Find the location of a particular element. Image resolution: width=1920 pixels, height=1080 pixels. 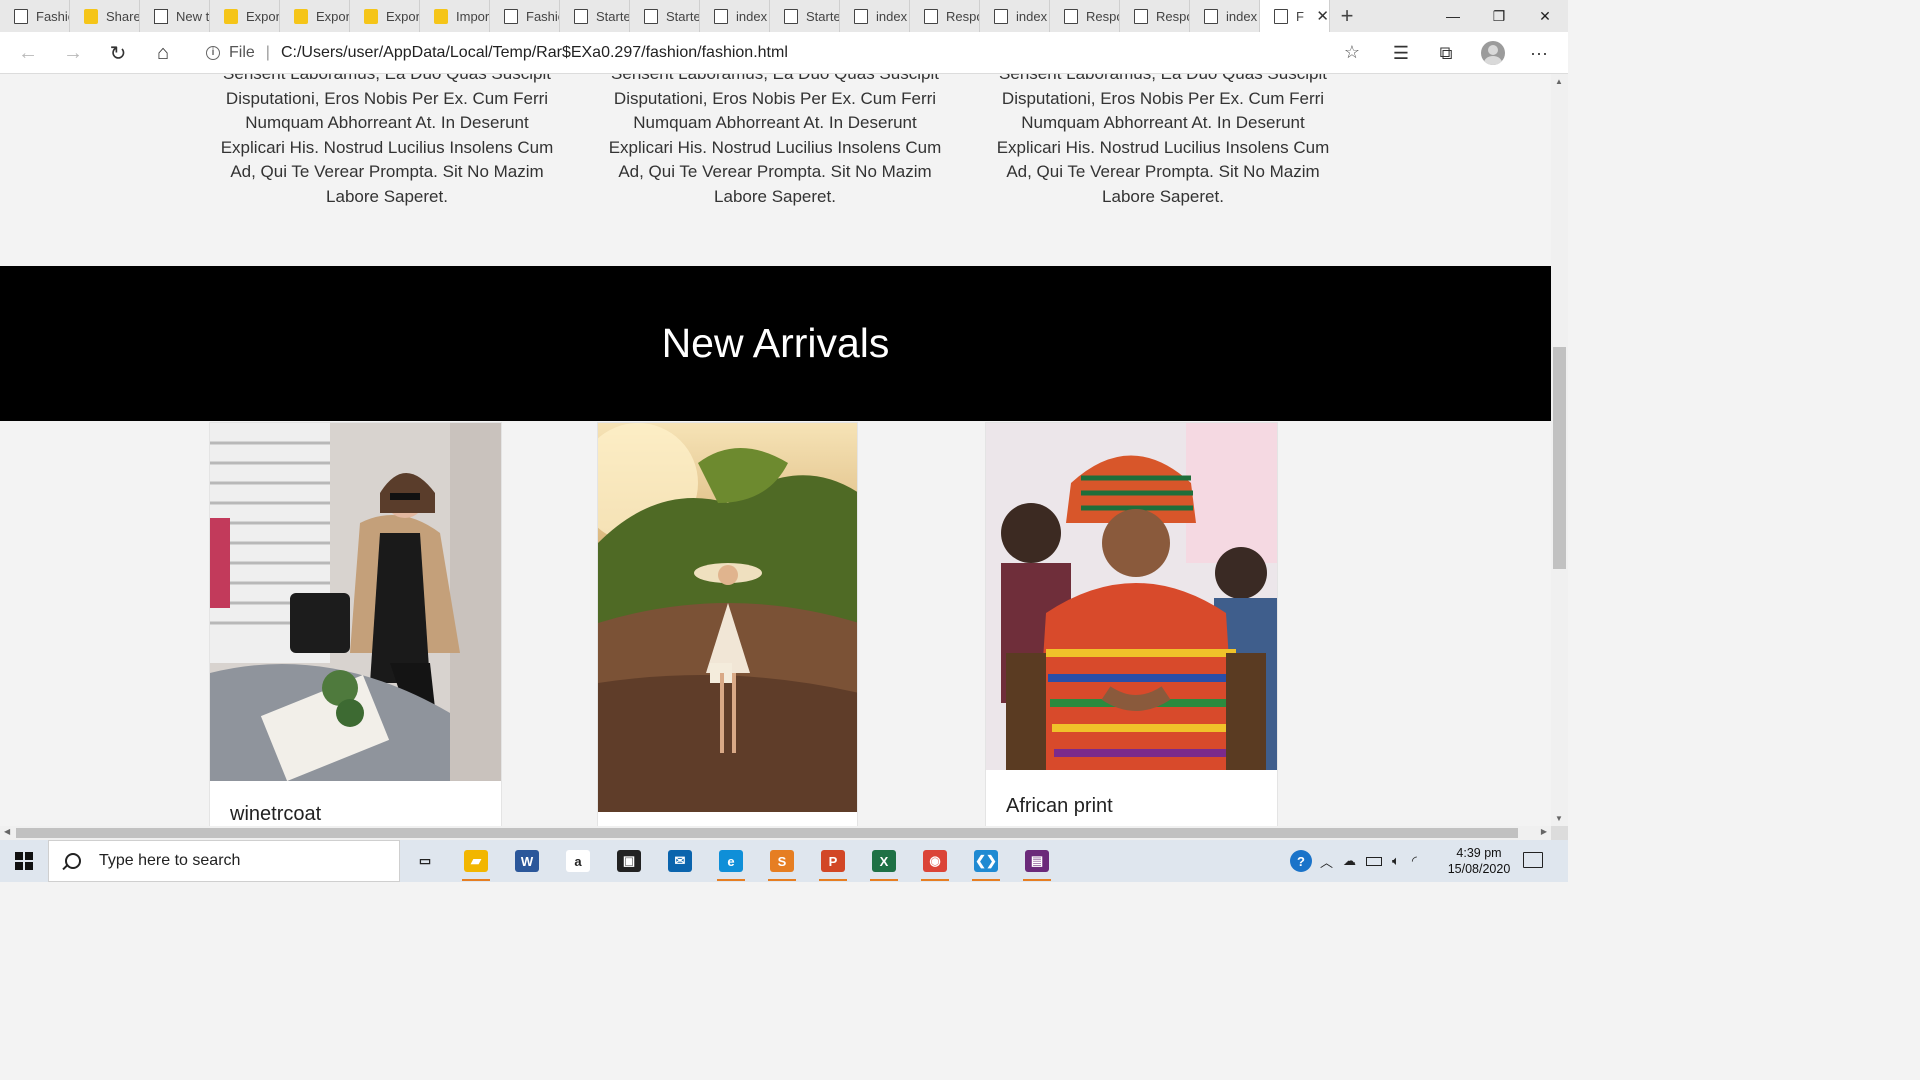

battery-icon is located at coordinates (1374, 861).